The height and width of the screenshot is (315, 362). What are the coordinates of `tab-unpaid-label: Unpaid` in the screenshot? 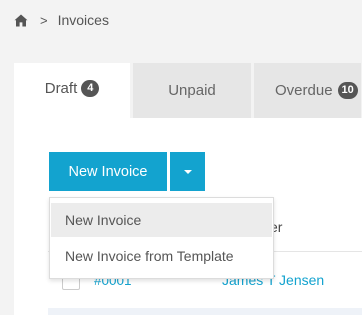 It's located at (192, 90).